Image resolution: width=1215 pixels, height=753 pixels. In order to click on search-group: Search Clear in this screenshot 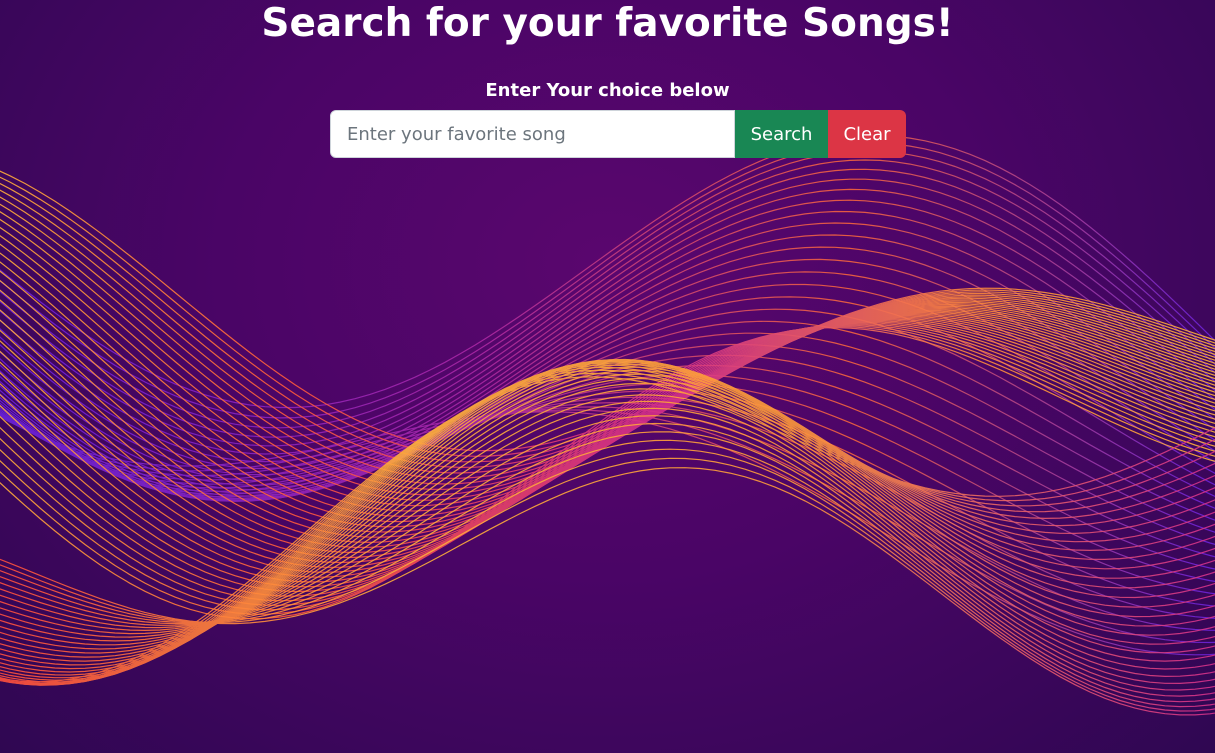, I will do `click(618, 134)`.